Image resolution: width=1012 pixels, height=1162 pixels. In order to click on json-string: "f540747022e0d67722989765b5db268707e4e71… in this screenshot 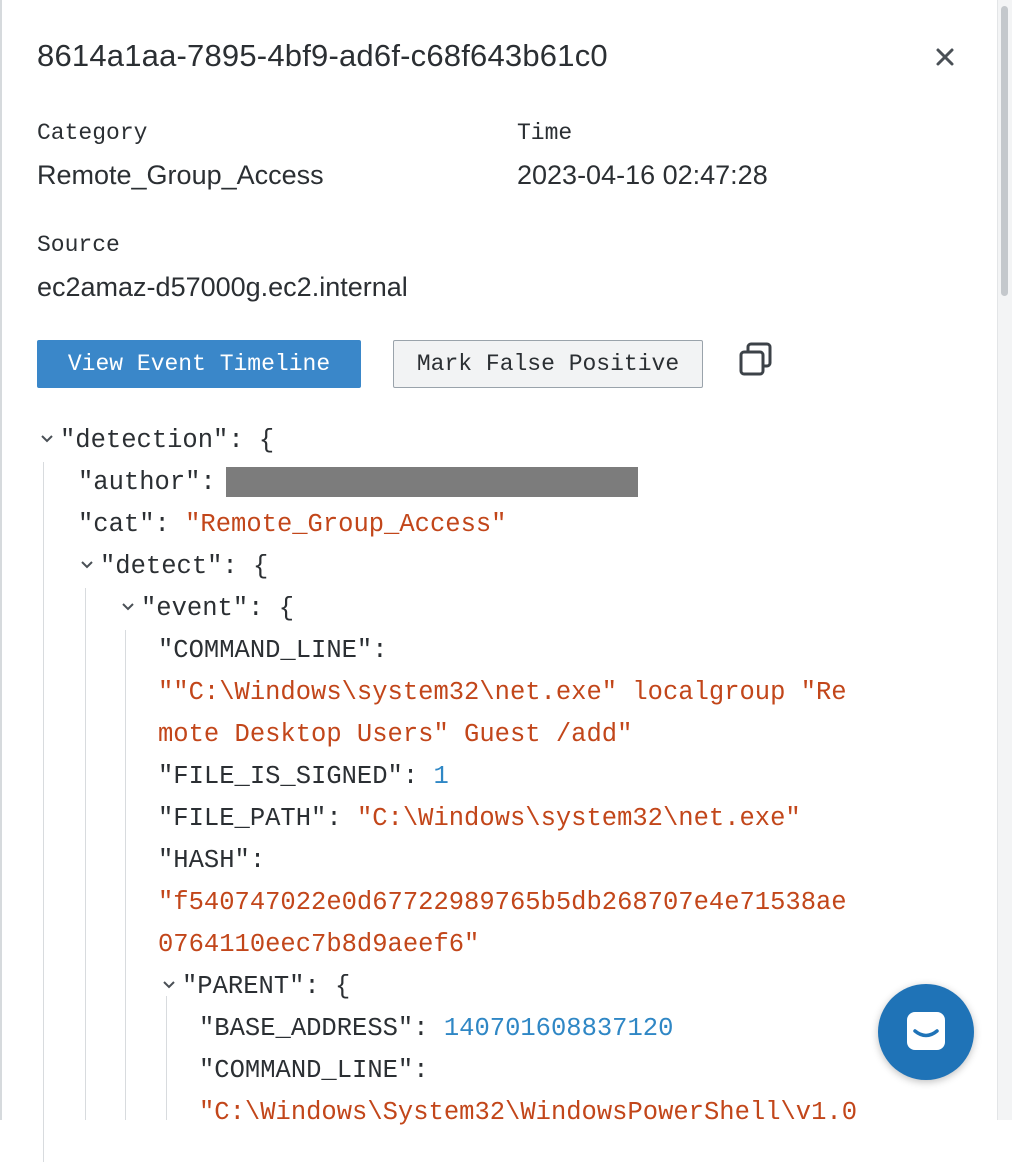, I will do `click(502, 902)`.